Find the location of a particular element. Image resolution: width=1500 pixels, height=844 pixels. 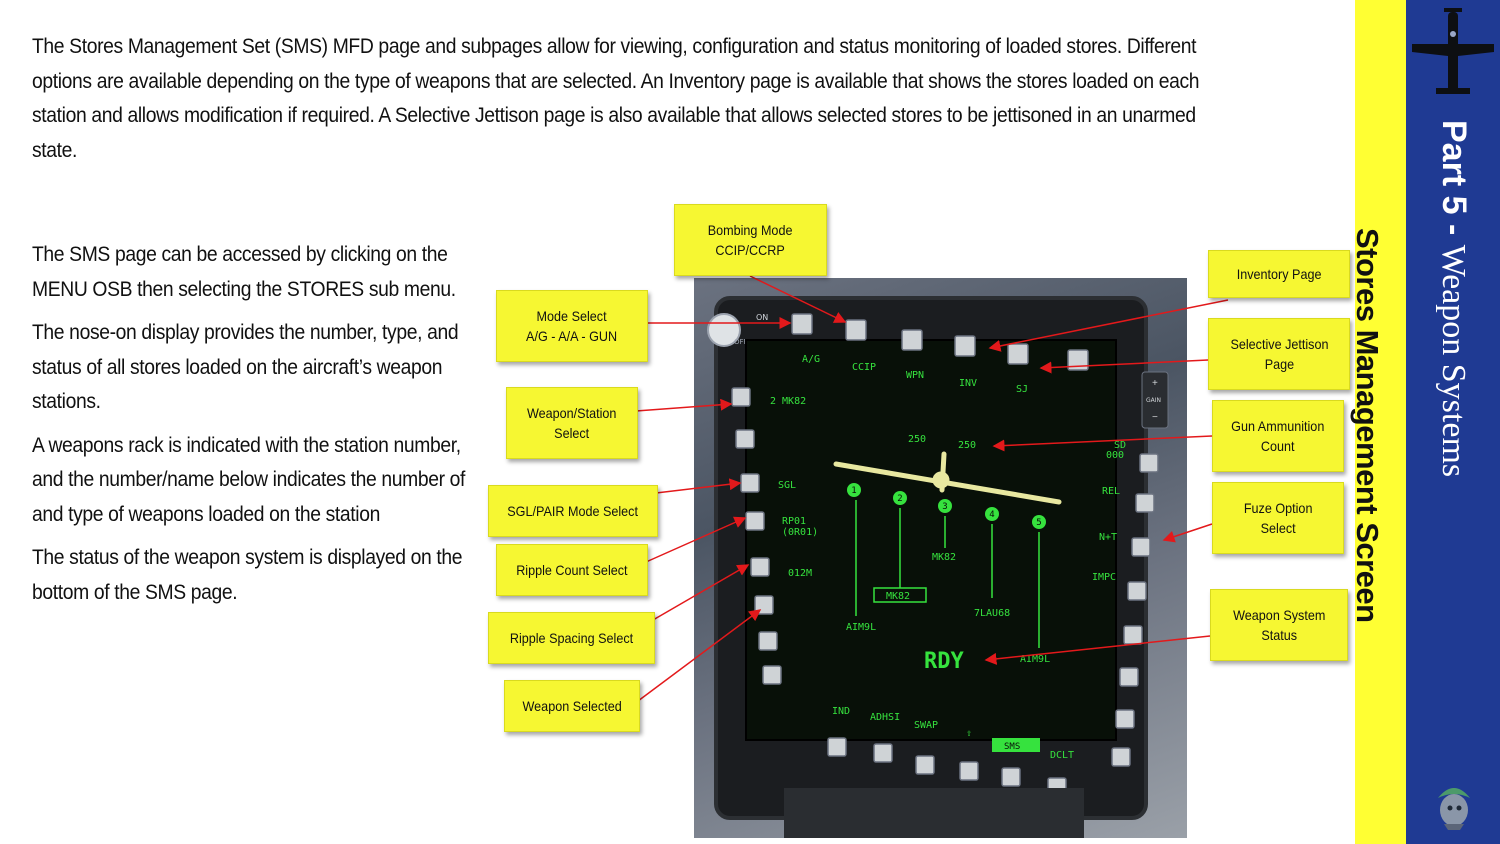

aircraft-logo-icon is located at coordinates (1453, 51).